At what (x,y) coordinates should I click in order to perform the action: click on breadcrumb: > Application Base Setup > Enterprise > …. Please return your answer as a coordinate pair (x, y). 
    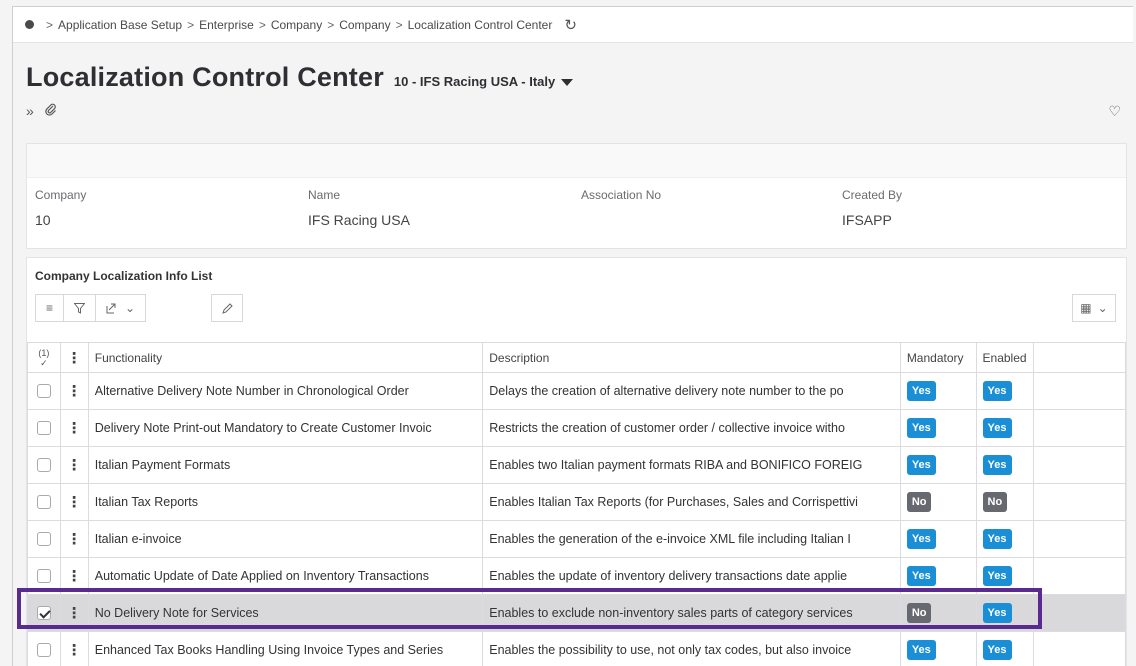
    Looking at the image, I should click on (573, 25).